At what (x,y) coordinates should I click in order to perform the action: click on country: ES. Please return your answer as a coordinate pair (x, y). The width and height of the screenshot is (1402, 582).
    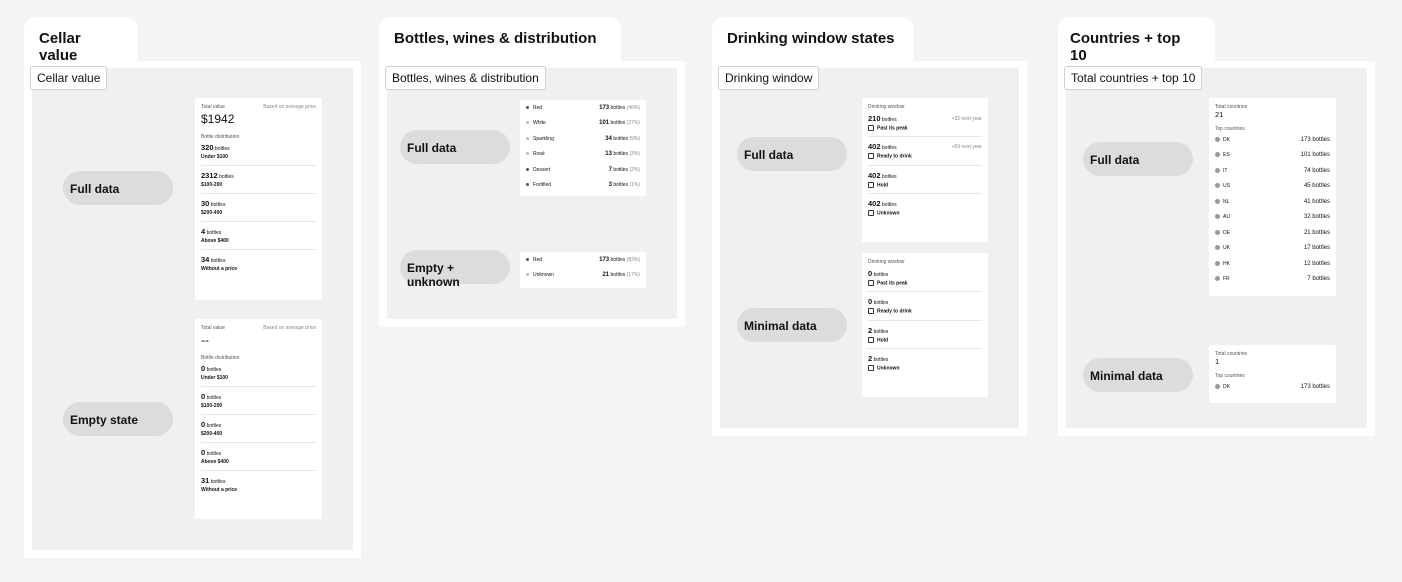
    Looking at the image, I should click on (1222, 155).